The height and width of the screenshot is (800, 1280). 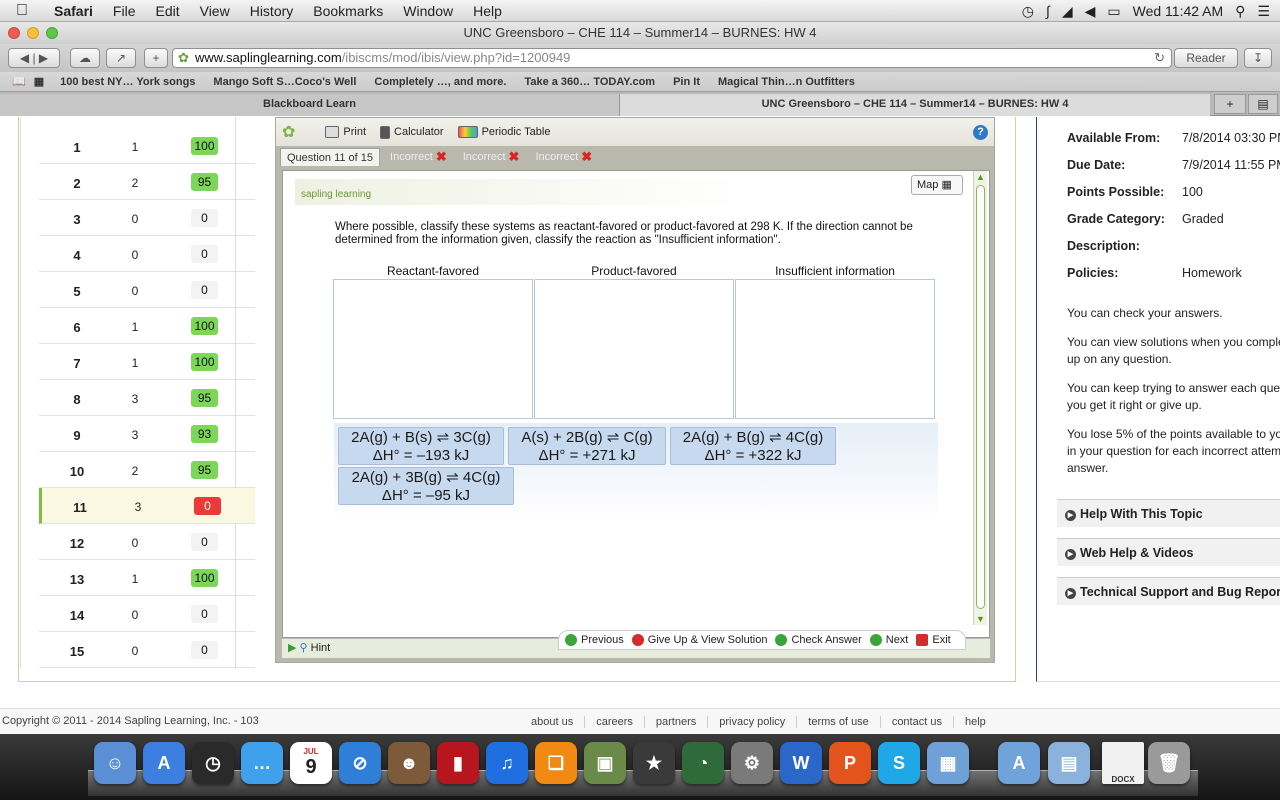 I want to click on tab-current-question: Question 11 of 15, so click(x=330, y=157).